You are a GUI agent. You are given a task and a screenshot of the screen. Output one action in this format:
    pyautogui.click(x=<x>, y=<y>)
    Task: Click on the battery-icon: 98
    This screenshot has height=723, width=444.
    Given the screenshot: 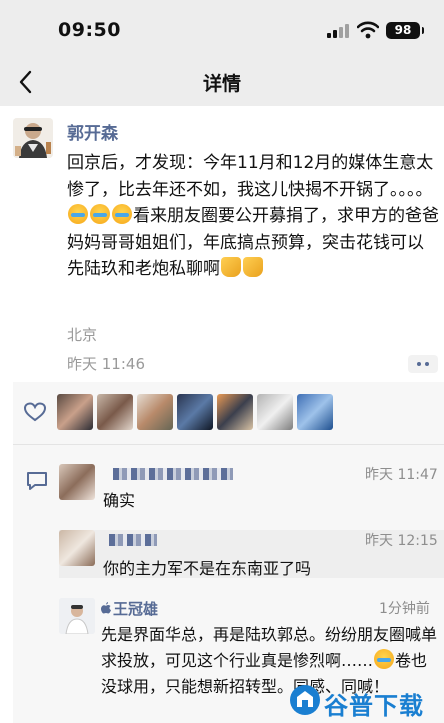 What is the action you would take?
    pyautogui.click(x=405, y=30)
    